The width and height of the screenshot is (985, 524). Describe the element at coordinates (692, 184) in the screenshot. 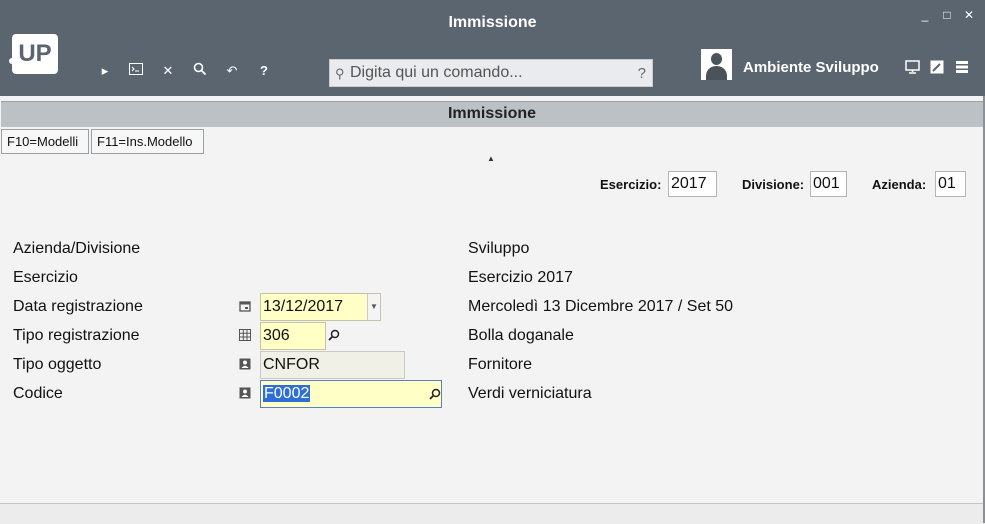

I see `esercizio-header-value: 2017` at that location.